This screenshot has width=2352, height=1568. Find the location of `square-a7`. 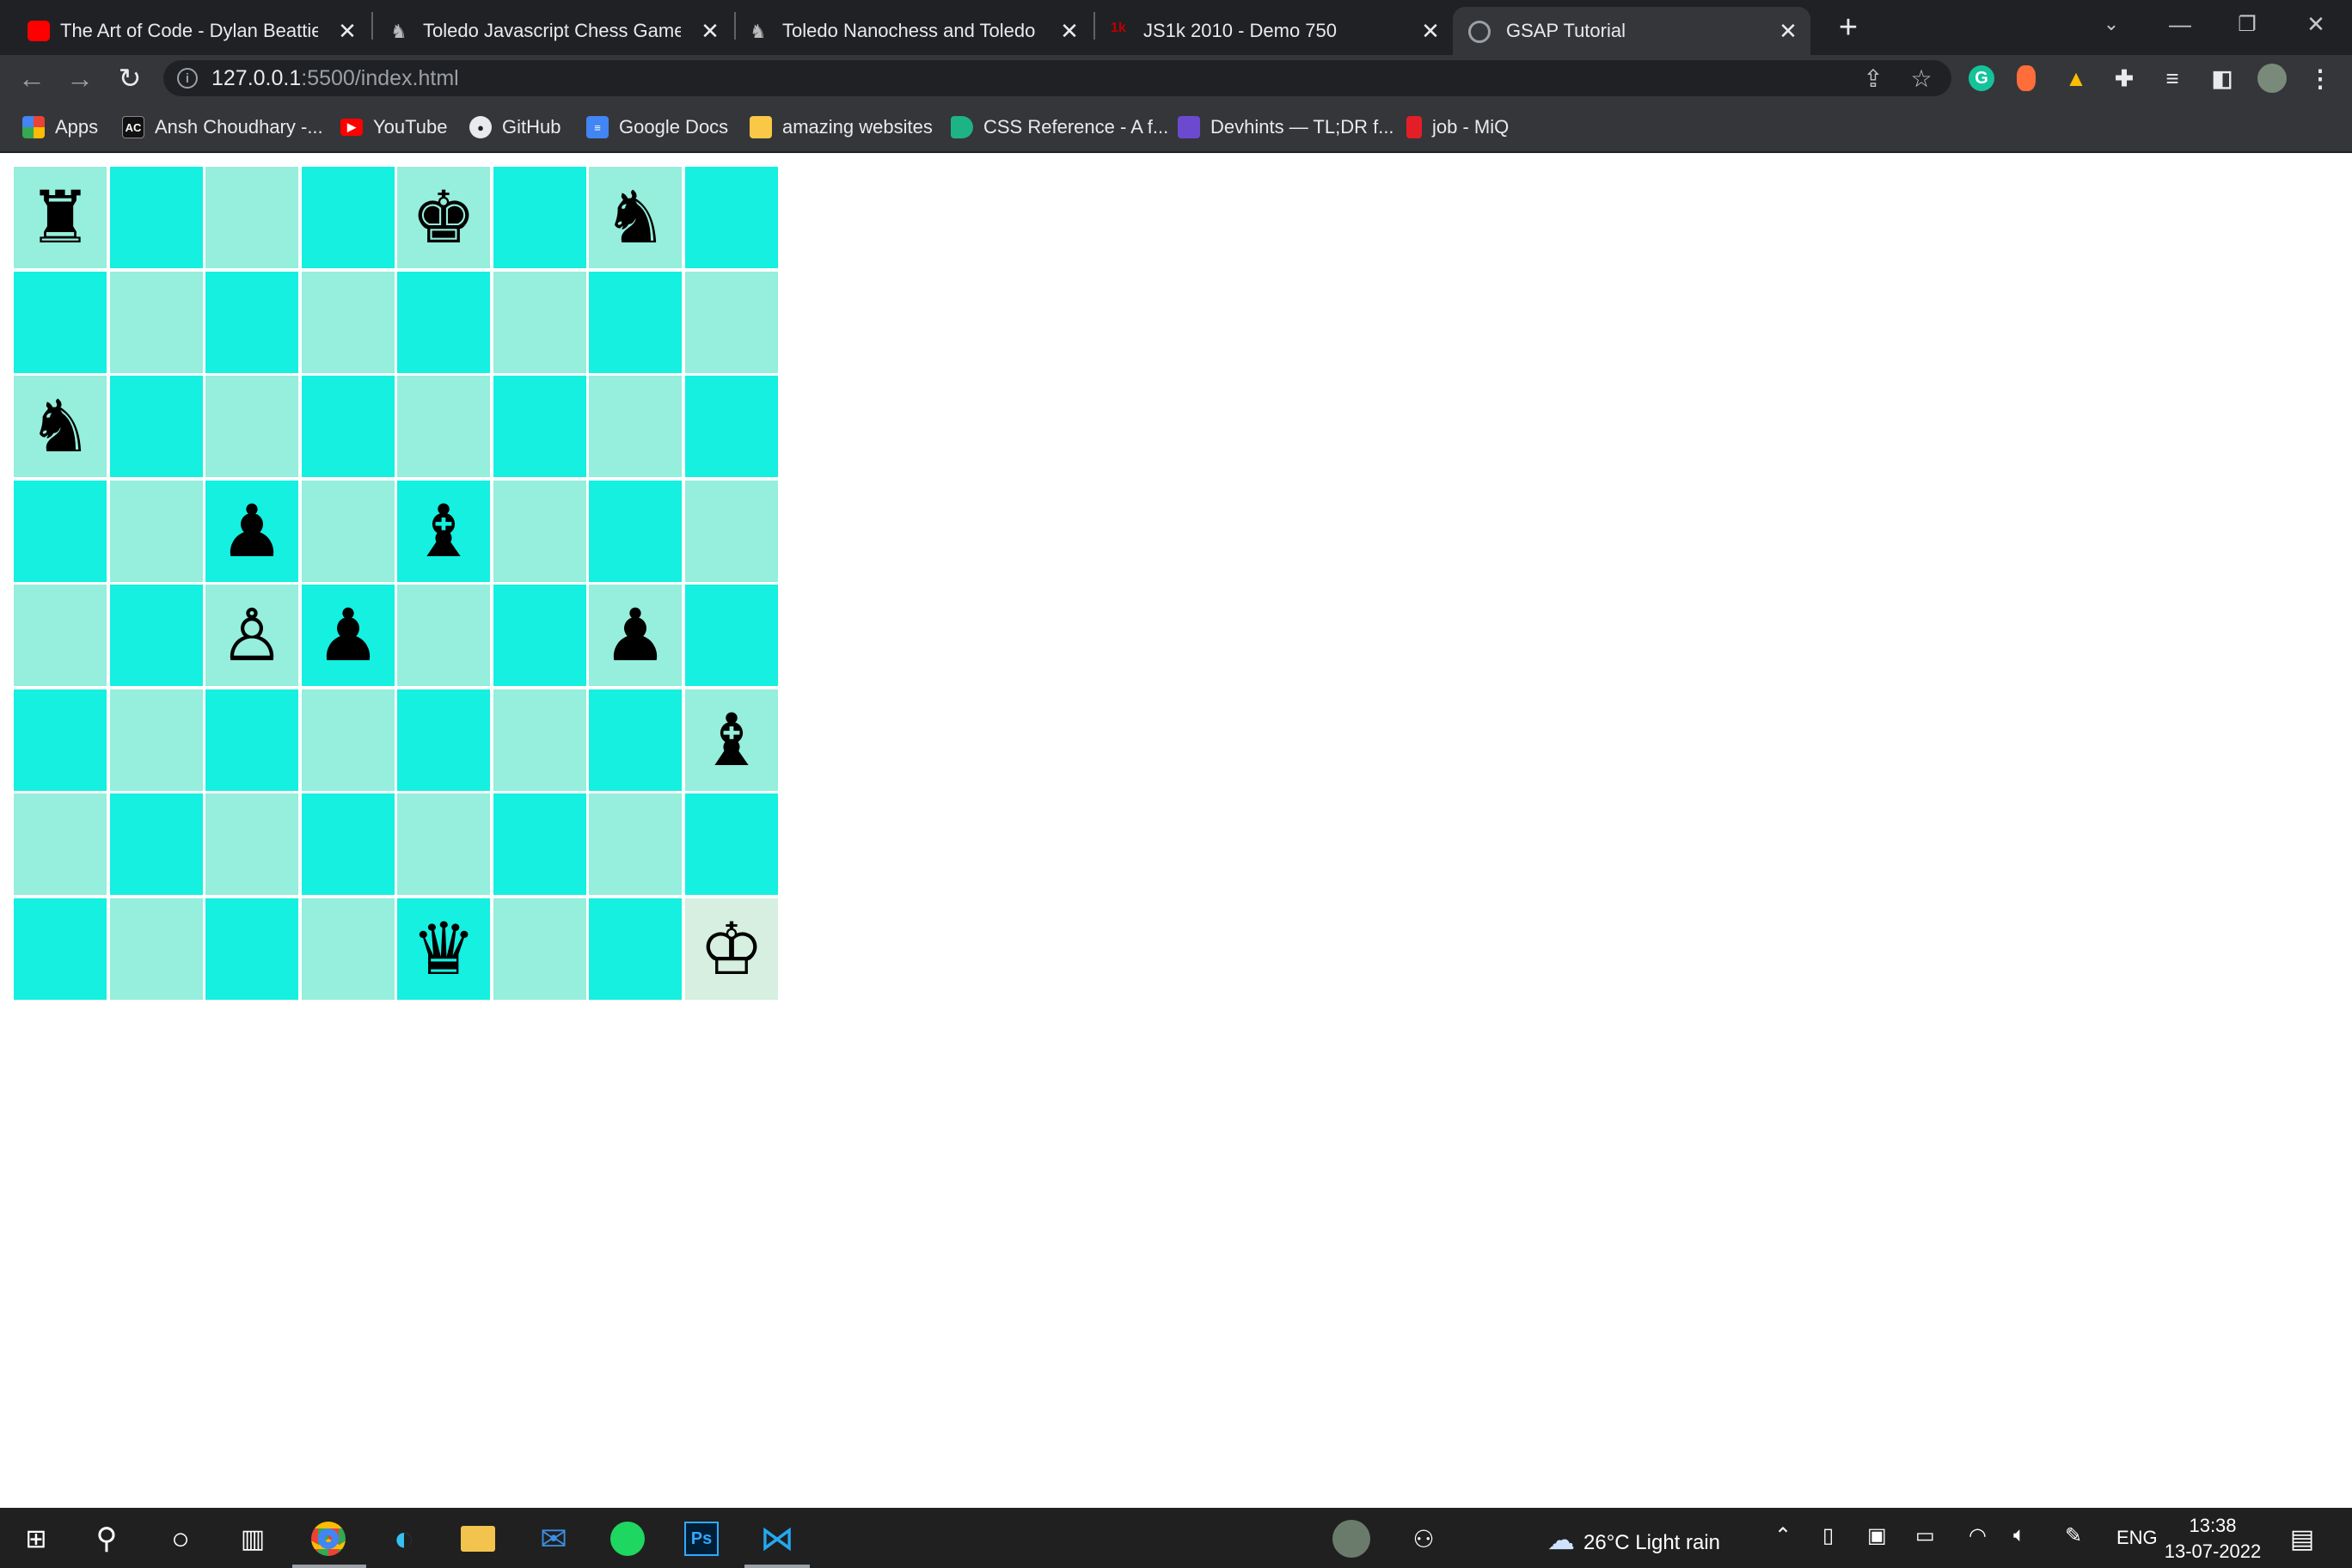

square-a7 is located at coordinates (60, 322).